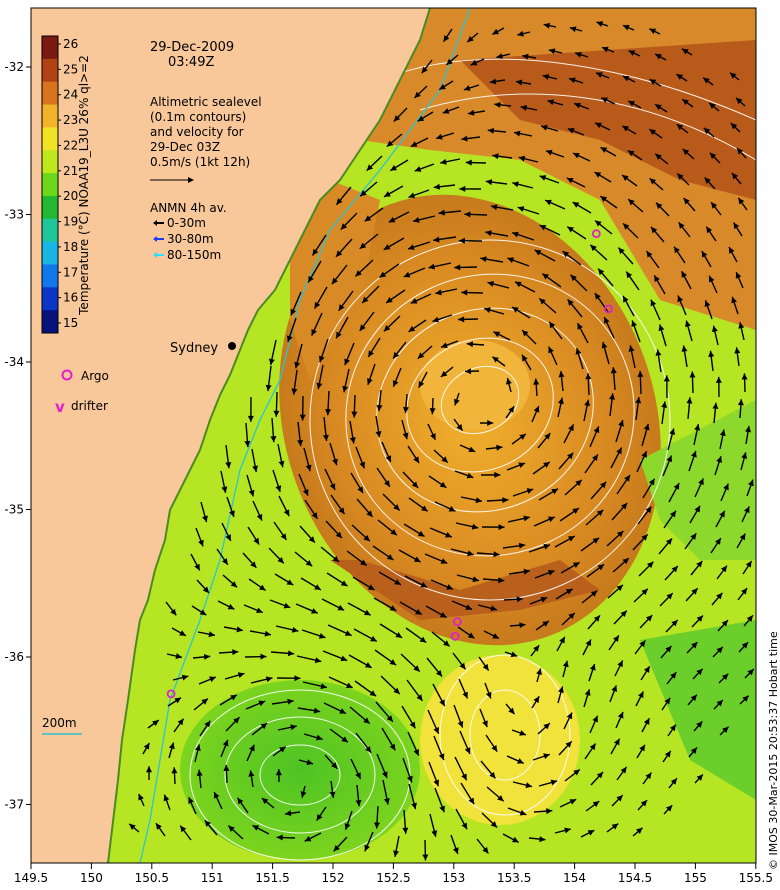 The image size is (780, 890). I want to click on y-tick-label: -35, so click(14, 510).